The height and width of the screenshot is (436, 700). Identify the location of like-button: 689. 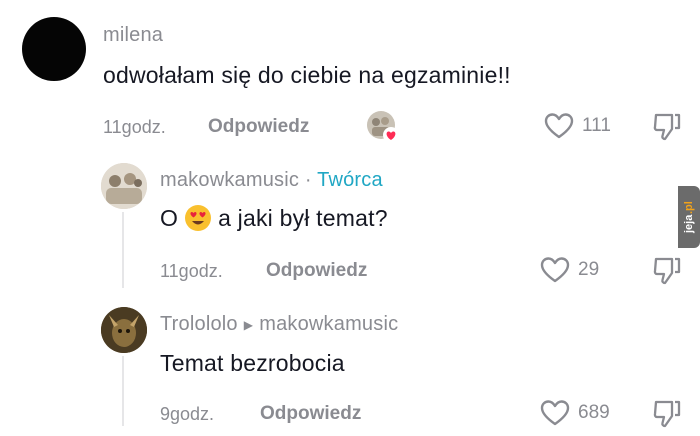
(585, 413).